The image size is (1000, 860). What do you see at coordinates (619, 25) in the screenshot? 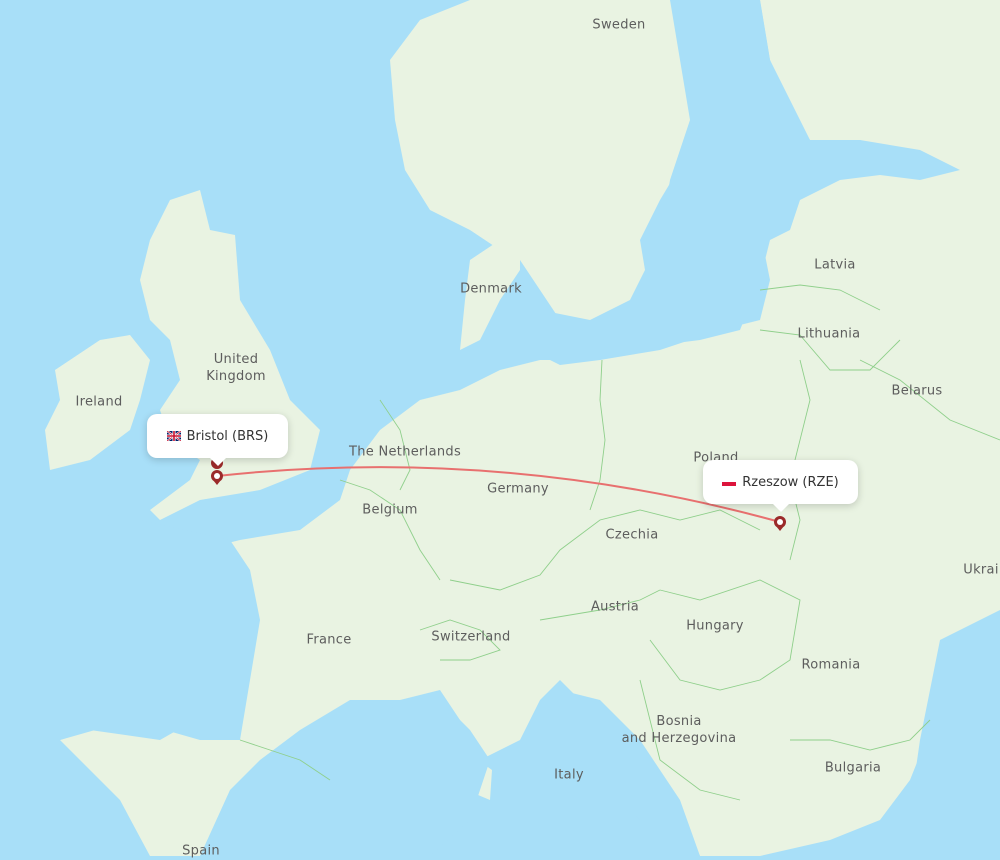
I see `country-label-sweden: Sweden` at bounding box center [619, 25].